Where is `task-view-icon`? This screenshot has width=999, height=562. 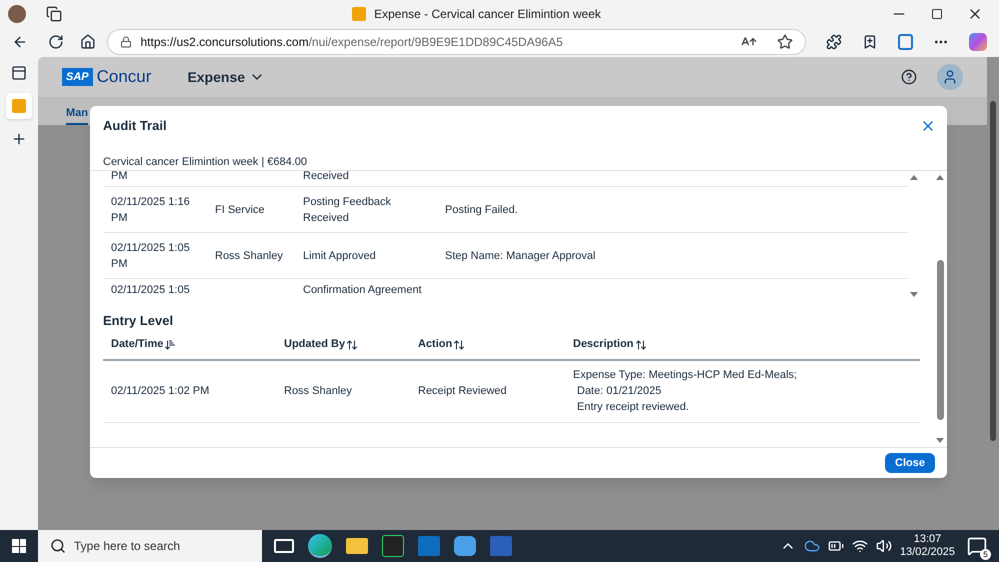 task-view-icon is located at coordinates (284, 546).